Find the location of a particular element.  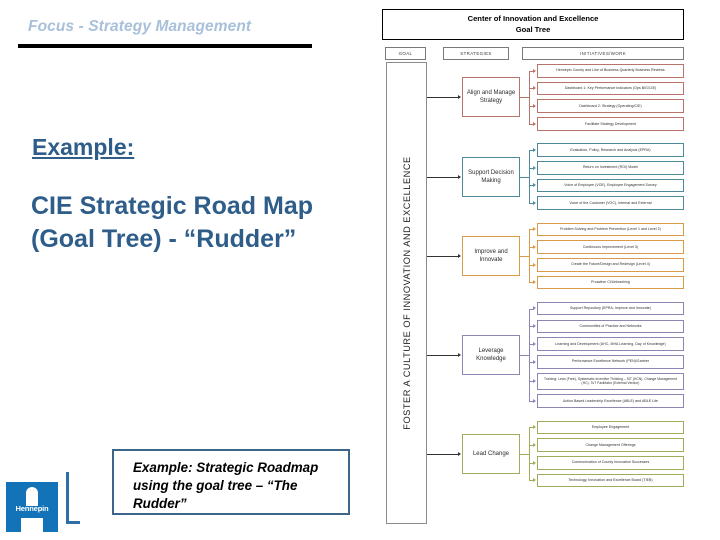

strategy-box: Align and Manage Strategy is located at coordinates (491, 97).